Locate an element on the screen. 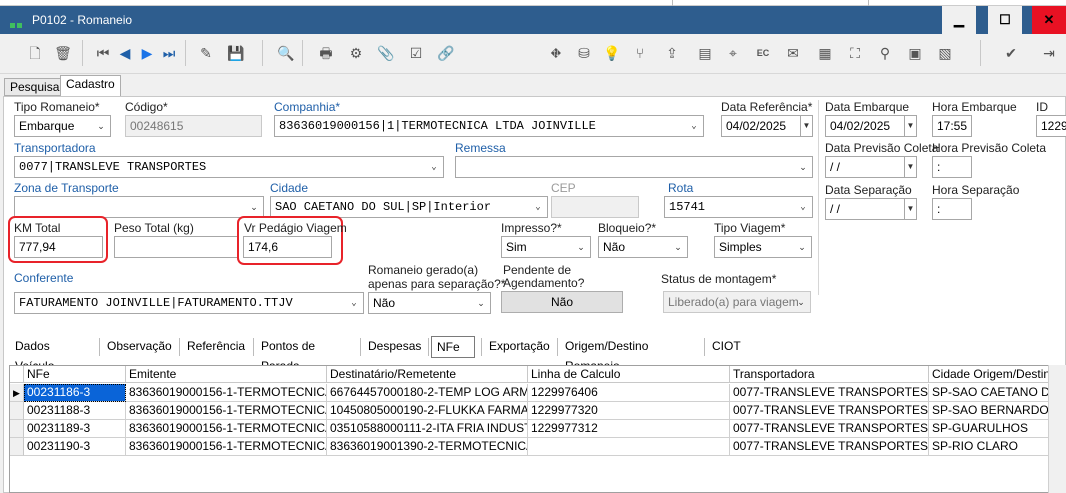  gerado-separacao-select: Não ⌄ is located at coordinates (429, 303).